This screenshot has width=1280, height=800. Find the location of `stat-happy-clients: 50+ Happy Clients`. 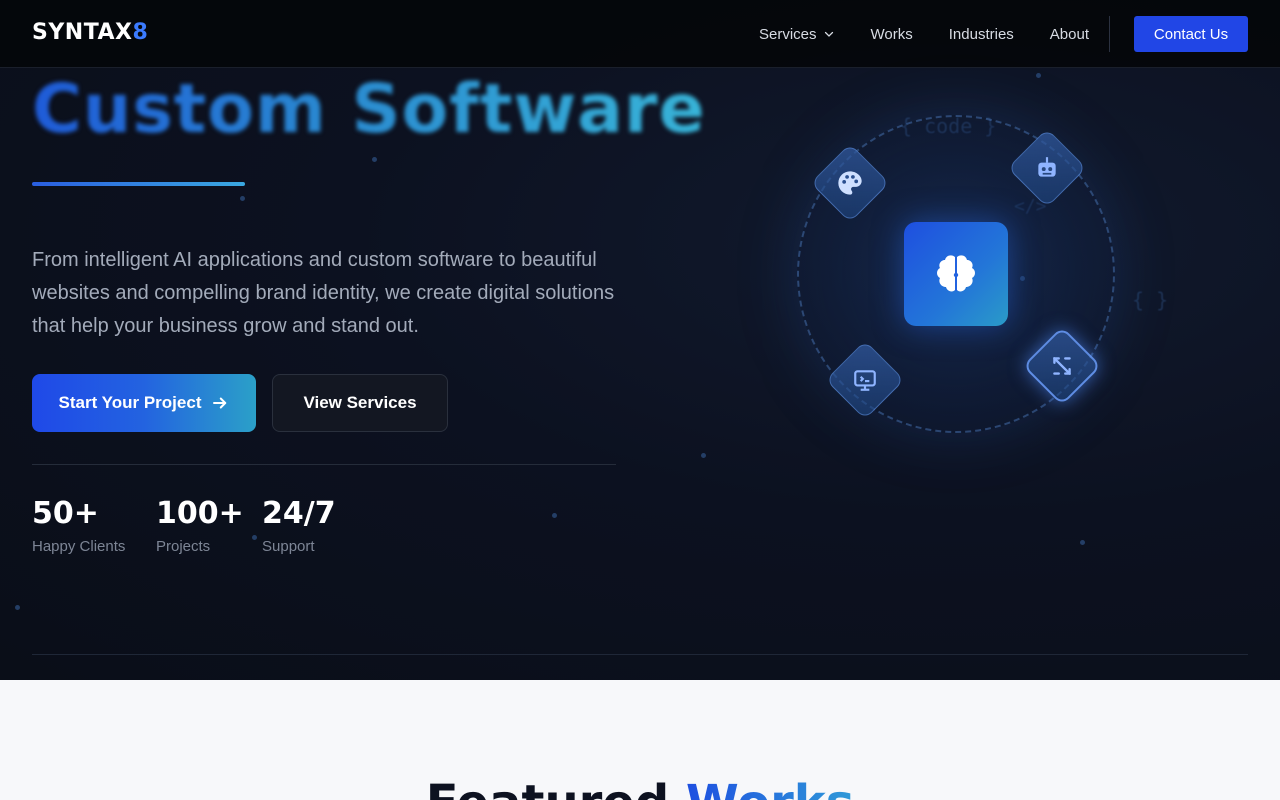

stat-happy-clients: 50+ Happy Clients is located at coordinates (78, 525).